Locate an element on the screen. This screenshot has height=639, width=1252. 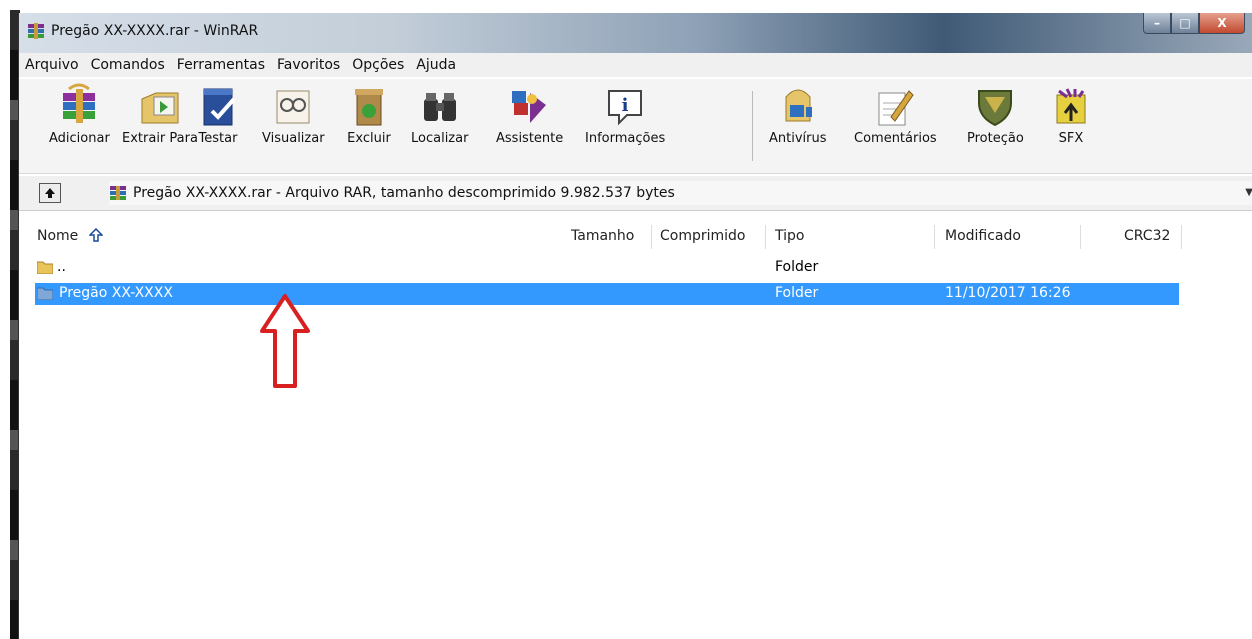
dropdown-arrow-icon: ▼ is located at coordinates (1248, 192).